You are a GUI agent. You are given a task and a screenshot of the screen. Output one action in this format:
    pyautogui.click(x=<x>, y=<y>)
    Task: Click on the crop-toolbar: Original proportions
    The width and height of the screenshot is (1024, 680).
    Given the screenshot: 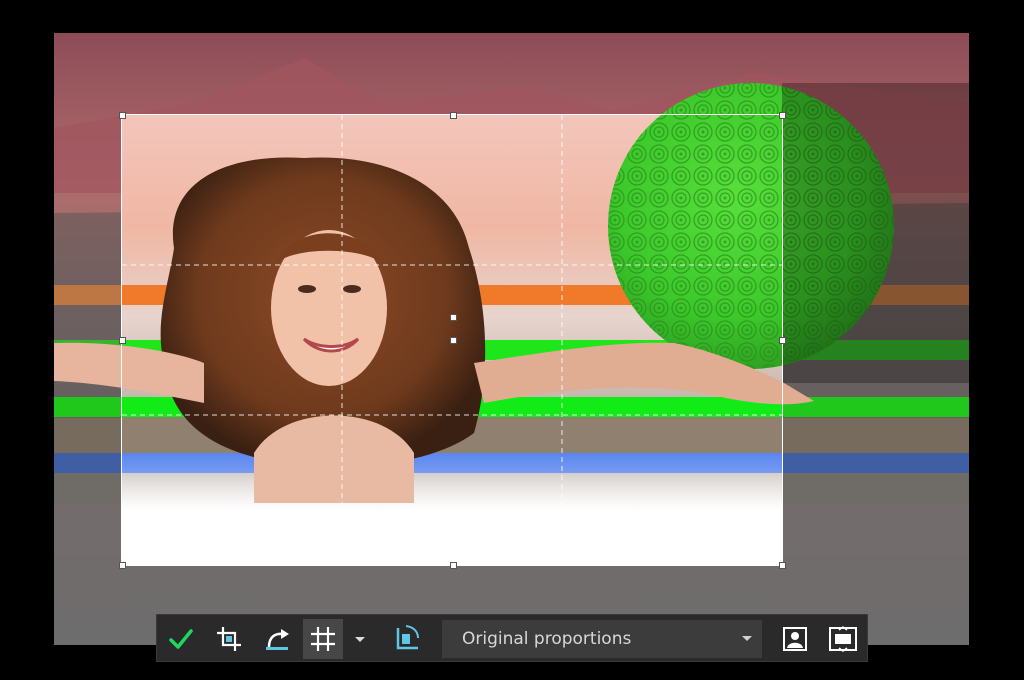 What is the action you would take?
    pyautogui.click(x=512, y=638)
    